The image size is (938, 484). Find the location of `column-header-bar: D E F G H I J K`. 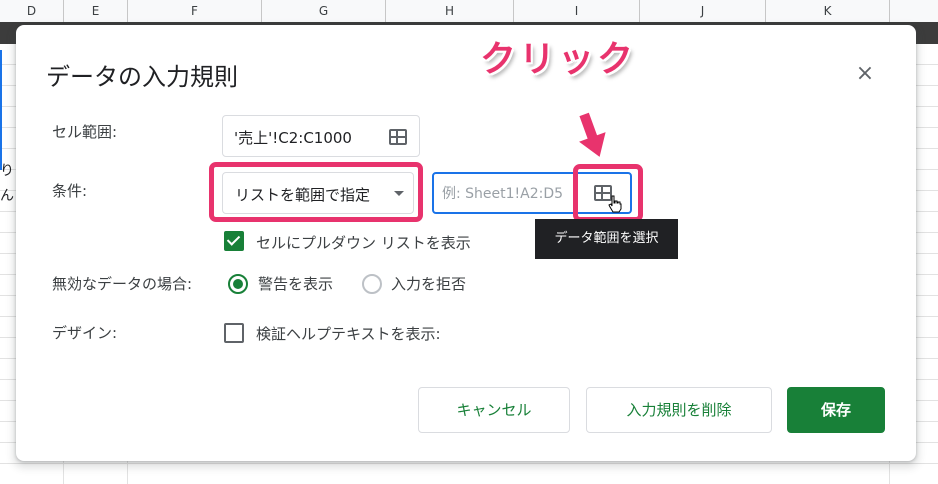

column-header-bar: D E F G H I J K is located at coordinates (469, 11).